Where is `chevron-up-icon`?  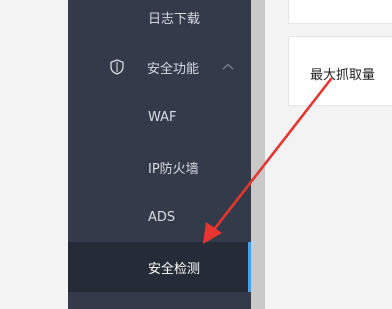 chevron-up-icon is located at coordinates (228, 66).